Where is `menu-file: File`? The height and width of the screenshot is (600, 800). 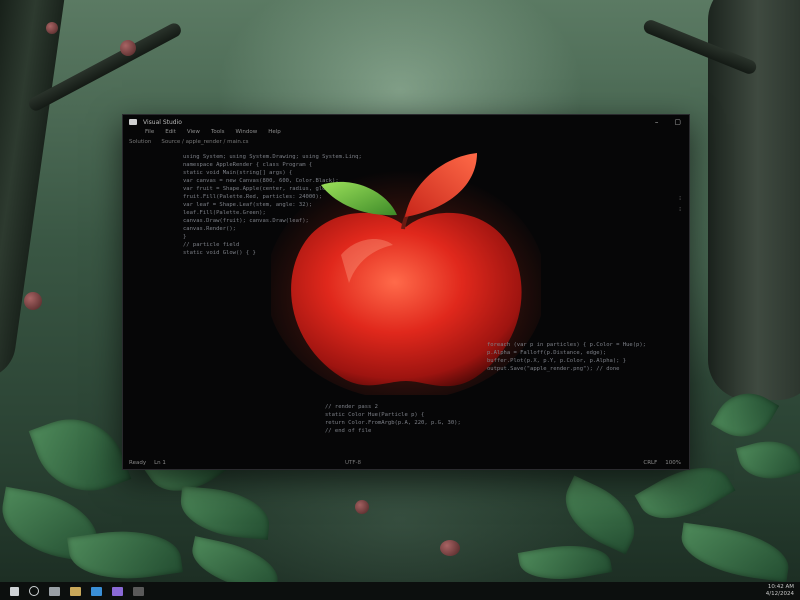
menu-file: File is located at coordinates (149, 134).